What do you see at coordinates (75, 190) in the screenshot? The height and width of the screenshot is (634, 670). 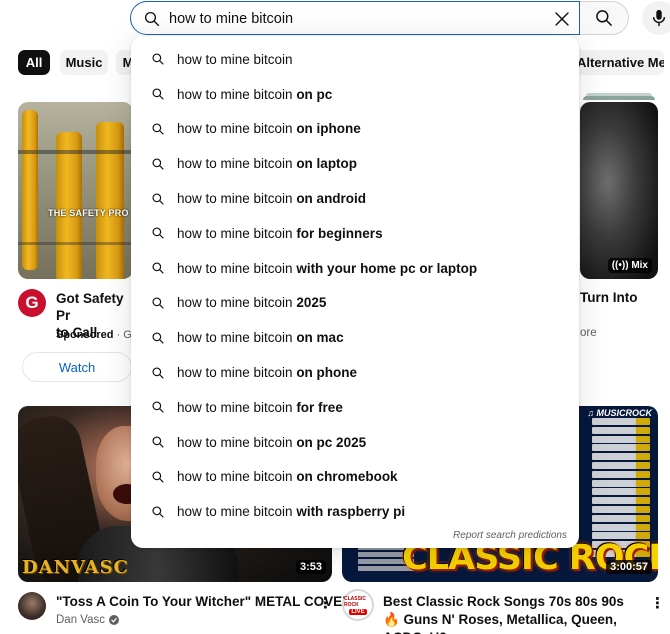 I see `ad-thumbnail: THE SAFETY PRO` at bounding box center [75, 190].